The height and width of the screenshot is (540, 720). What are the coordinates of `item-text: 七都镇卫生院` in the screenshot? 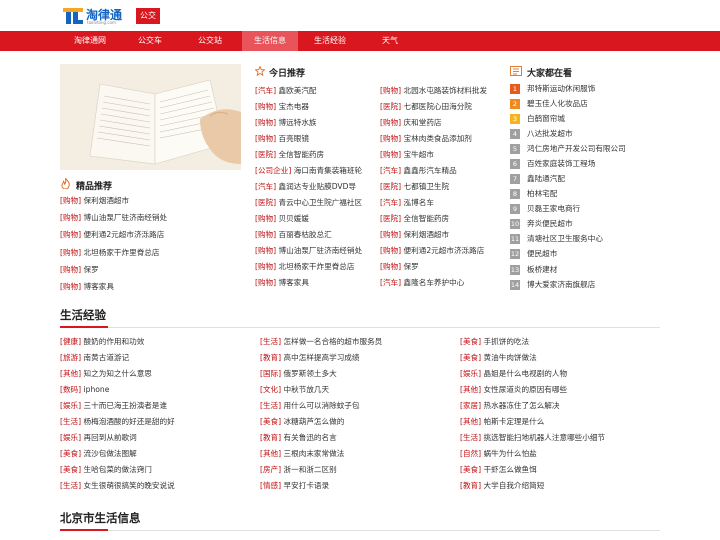 It's located at (426, 186).